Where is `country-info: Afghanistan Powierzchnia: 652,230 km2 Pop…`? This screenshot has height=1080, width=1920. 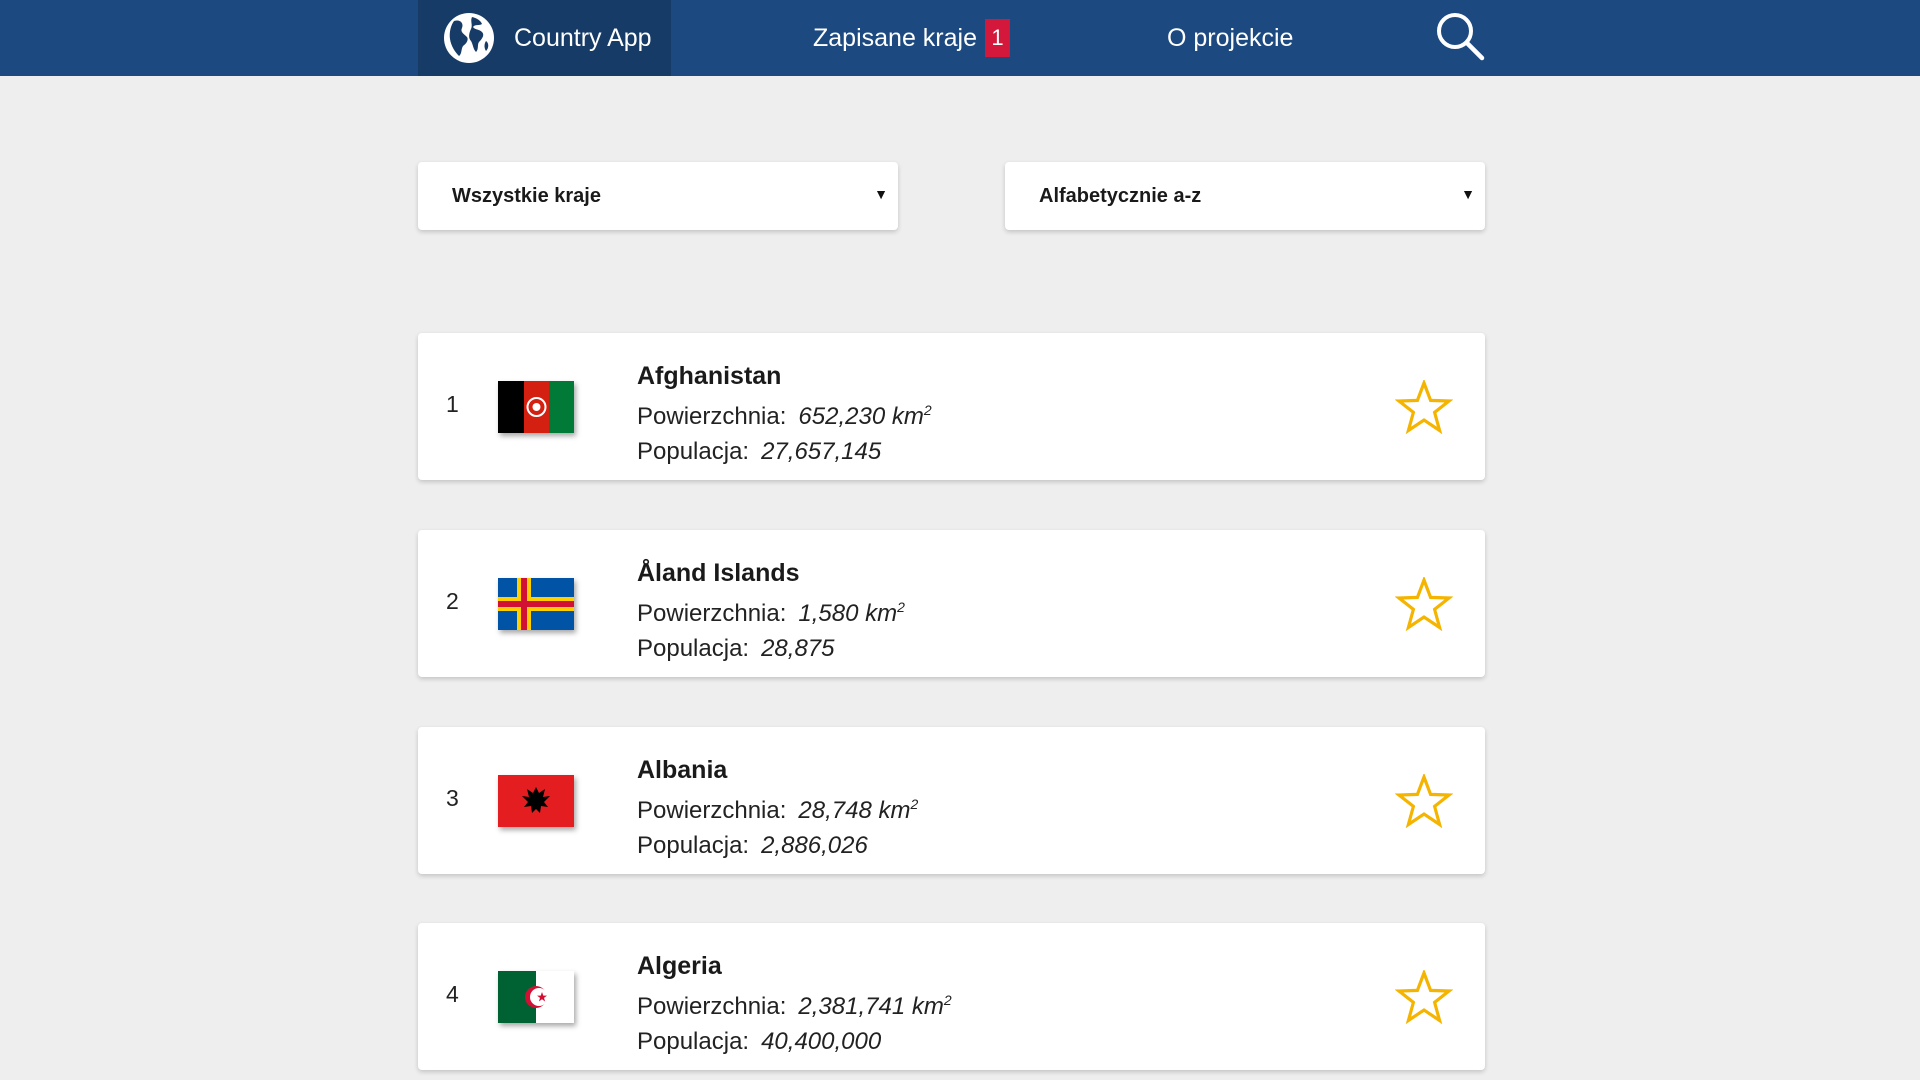
country-info: Afghanistan Powierzchnia: 652,230 km2 Pop… is located at coordinates (784, 414).